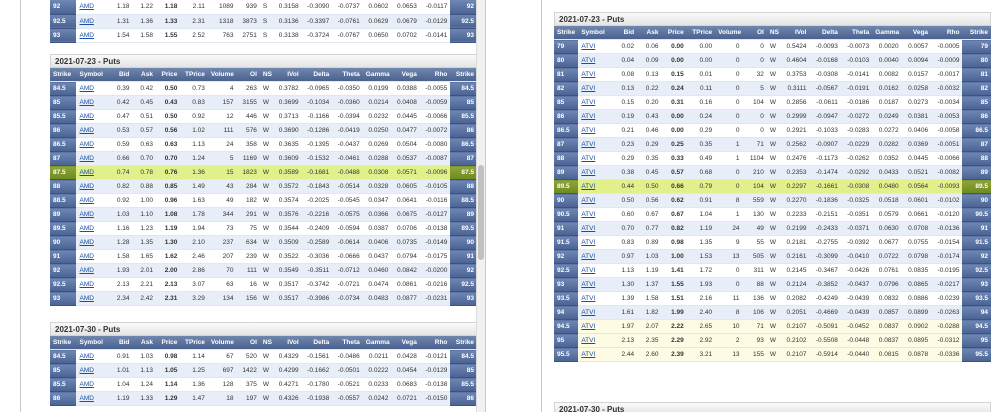  I want to click on strike-cell-right: 88, so click(463, 186).